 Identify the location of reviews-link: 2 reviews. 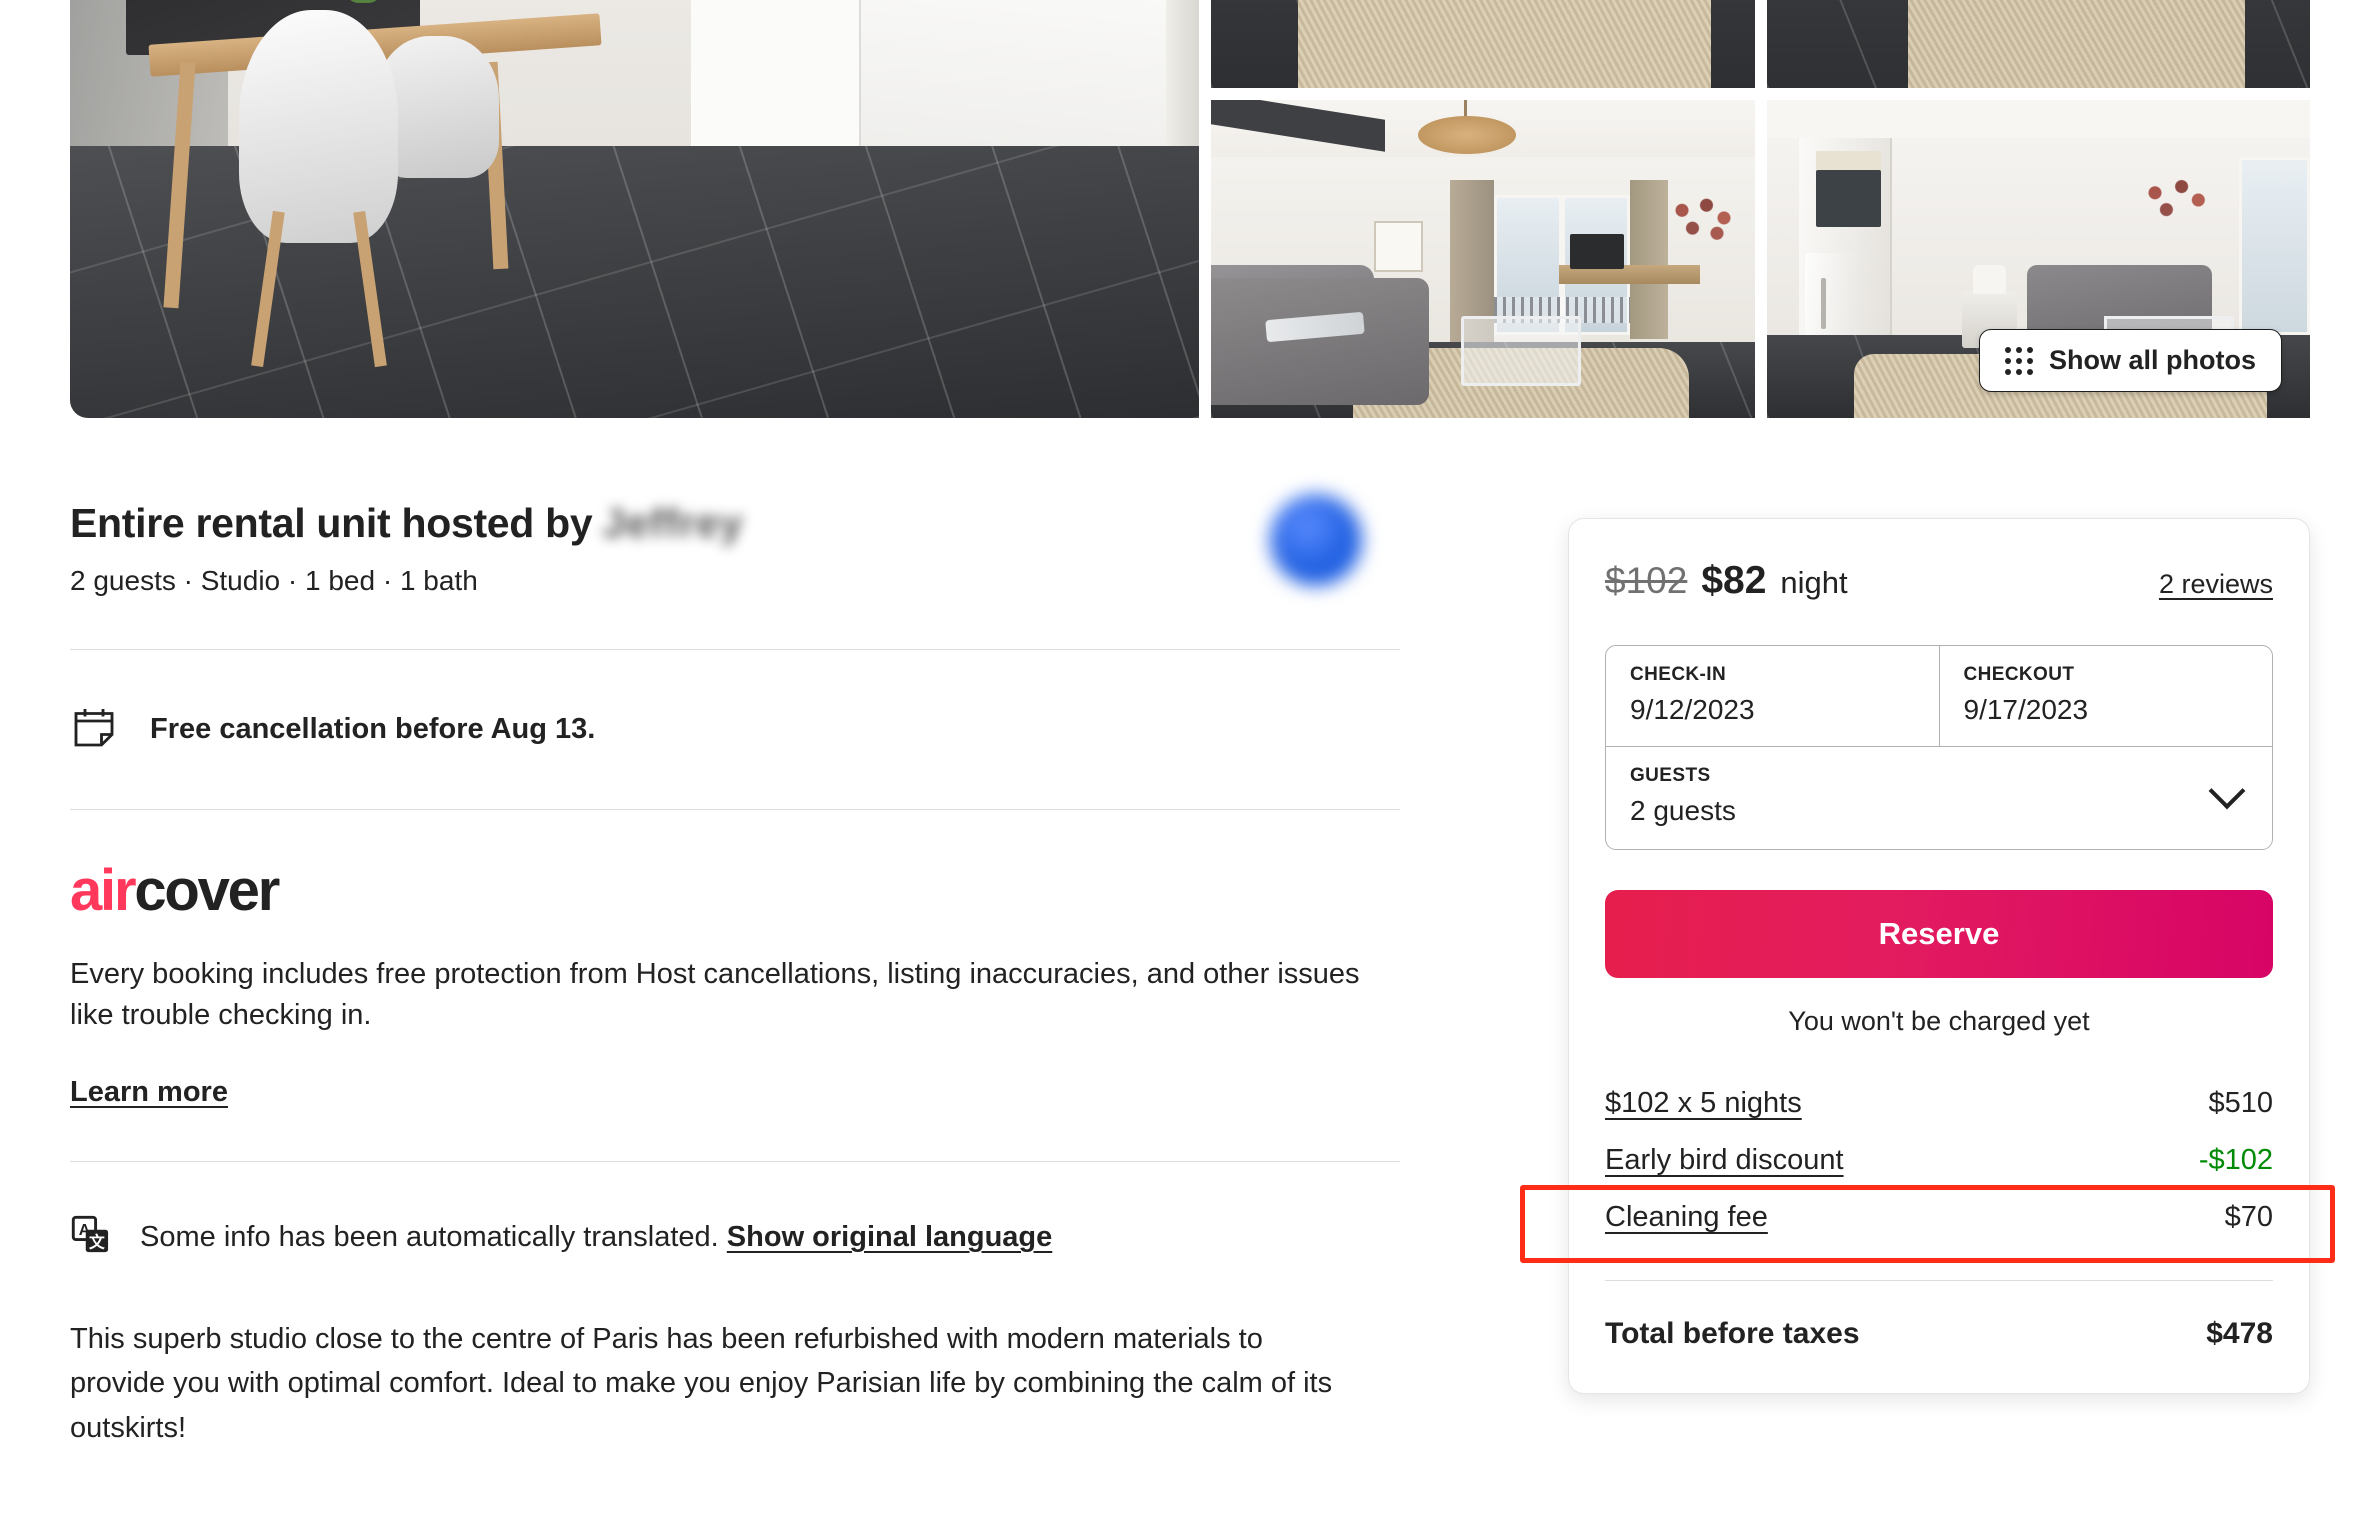
(2216, 584).